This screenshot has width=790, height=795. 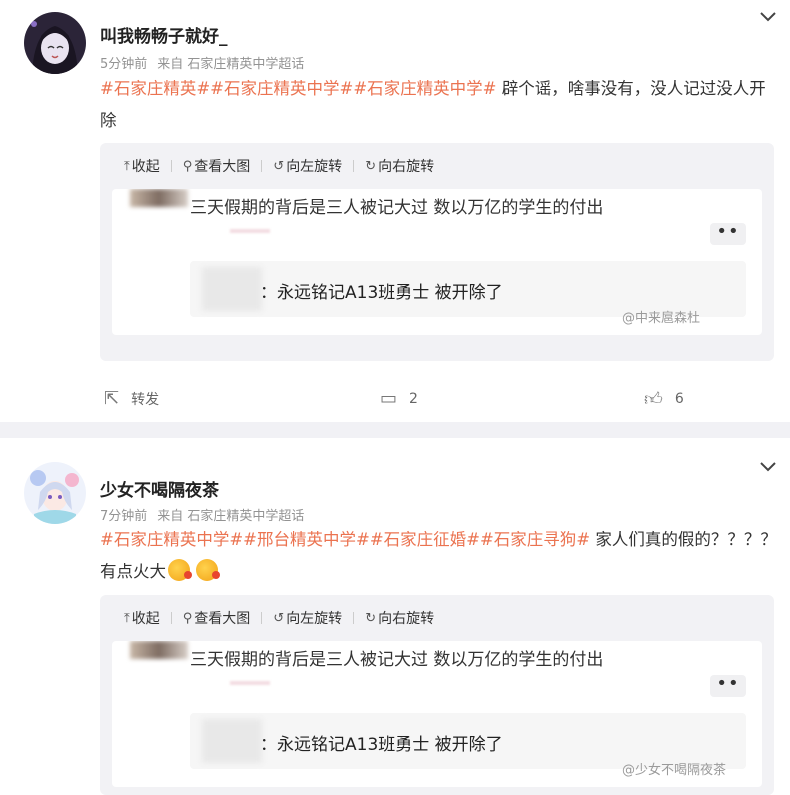 I want to click on post-time: 5分钟前, so click(x=123, y=64).